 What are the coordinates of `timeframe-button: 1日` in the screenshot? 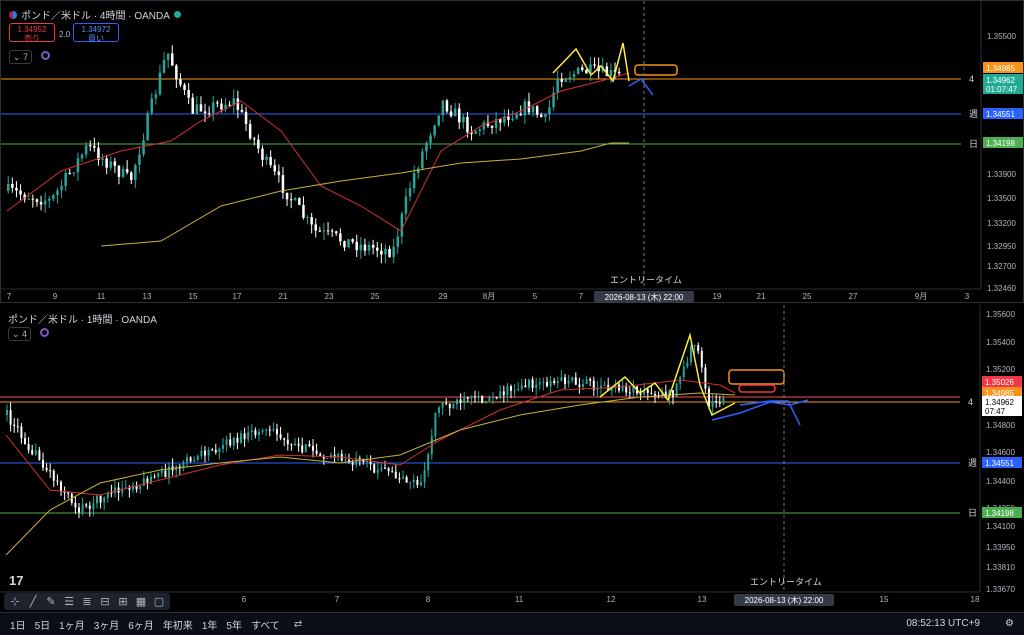 It's located at (18, 624).